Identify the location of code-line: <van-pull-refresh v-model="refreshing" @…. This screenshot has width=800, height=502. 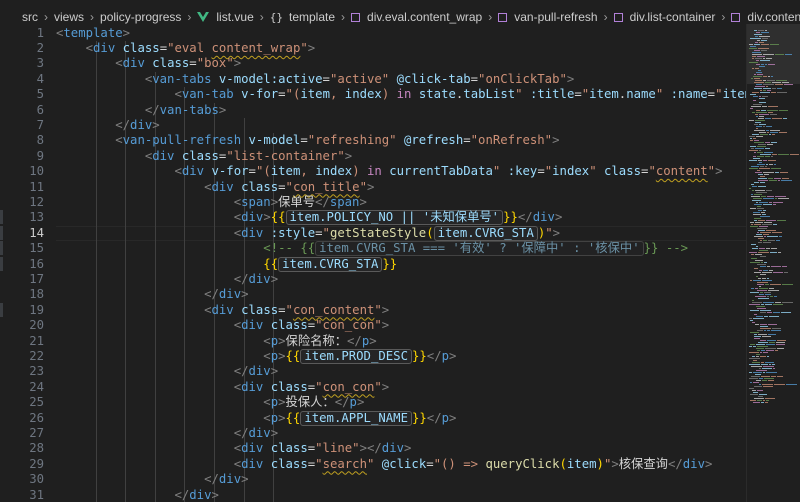
(307, 140).